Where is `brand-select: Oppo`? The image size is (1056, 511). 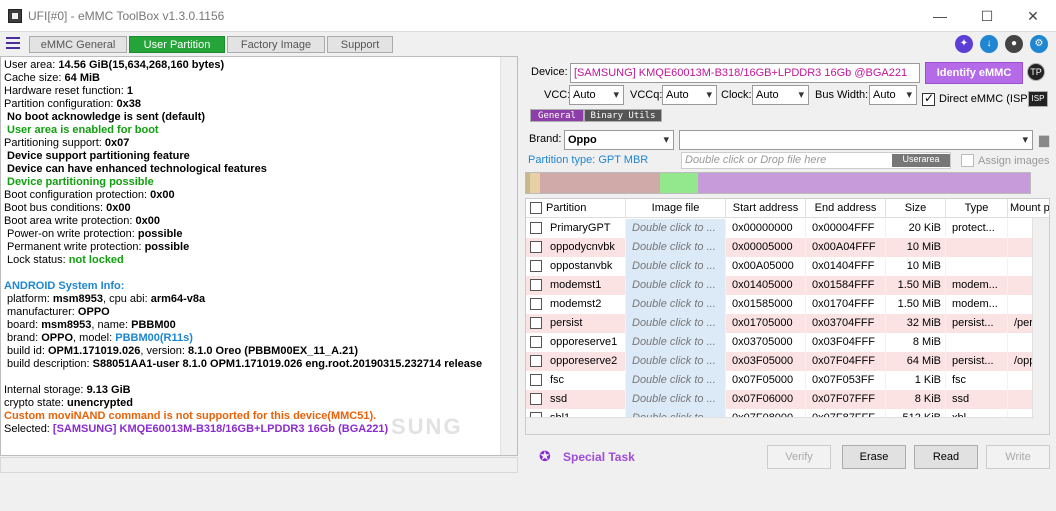
brand-select: Oppo is located at coordinates (619, 140).